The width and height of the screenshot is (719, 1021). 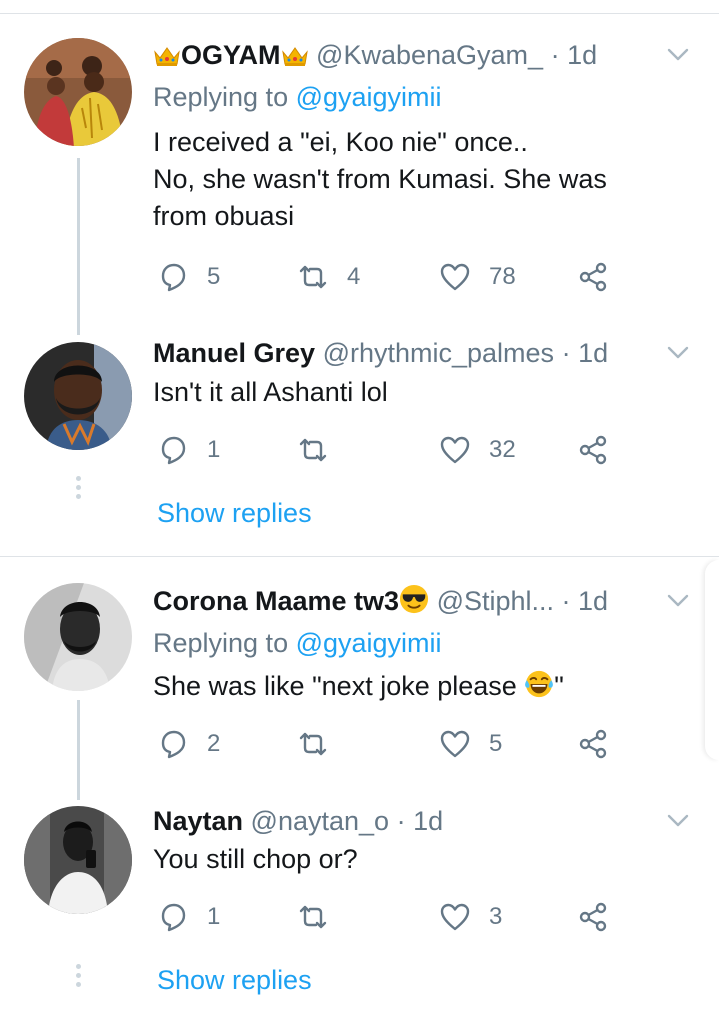 I want to click on like-button: 78, so click(x=477, y=277).